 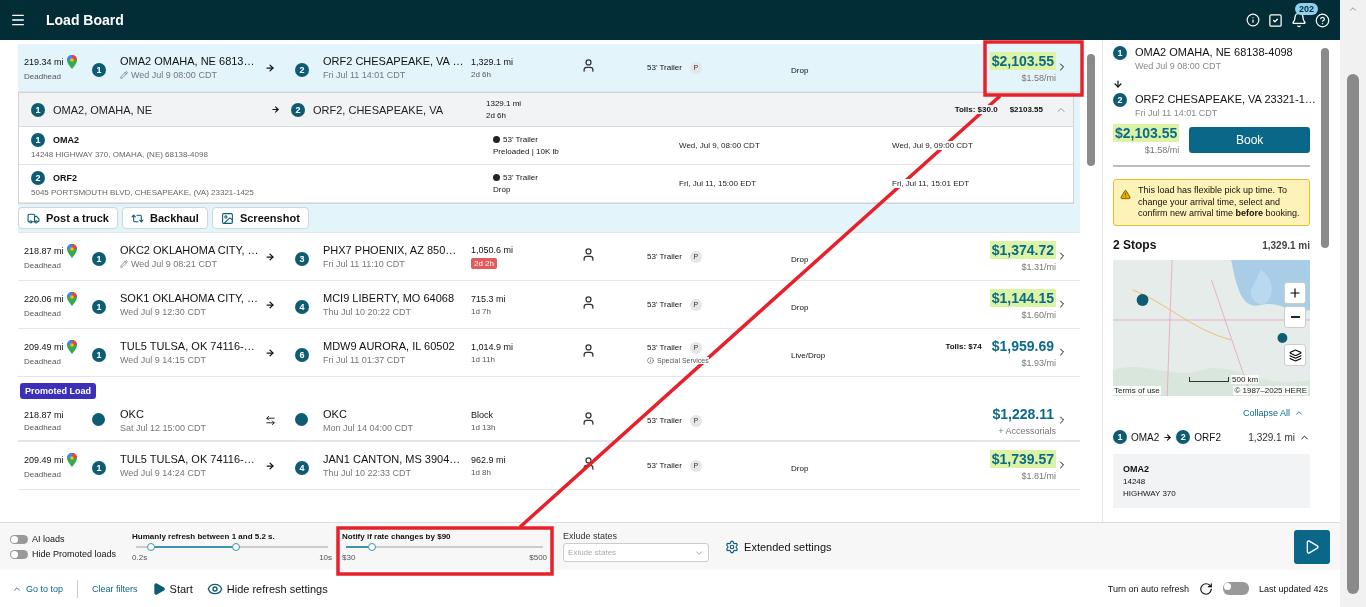 I want to click on start-button: Start, so click(x=172, y=588).